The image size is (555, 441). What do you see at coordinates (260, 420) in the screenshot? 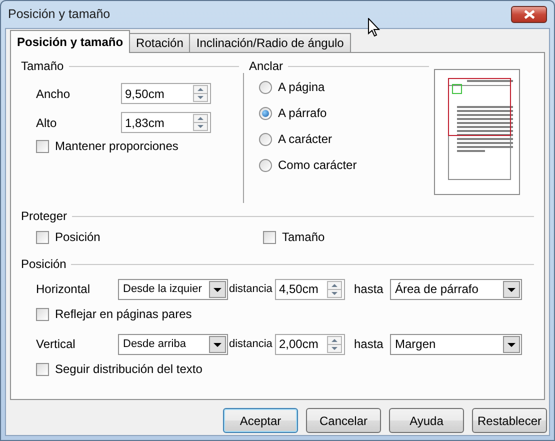
I see `dialog-button: Aceptar` at bounding box center [260, 420].